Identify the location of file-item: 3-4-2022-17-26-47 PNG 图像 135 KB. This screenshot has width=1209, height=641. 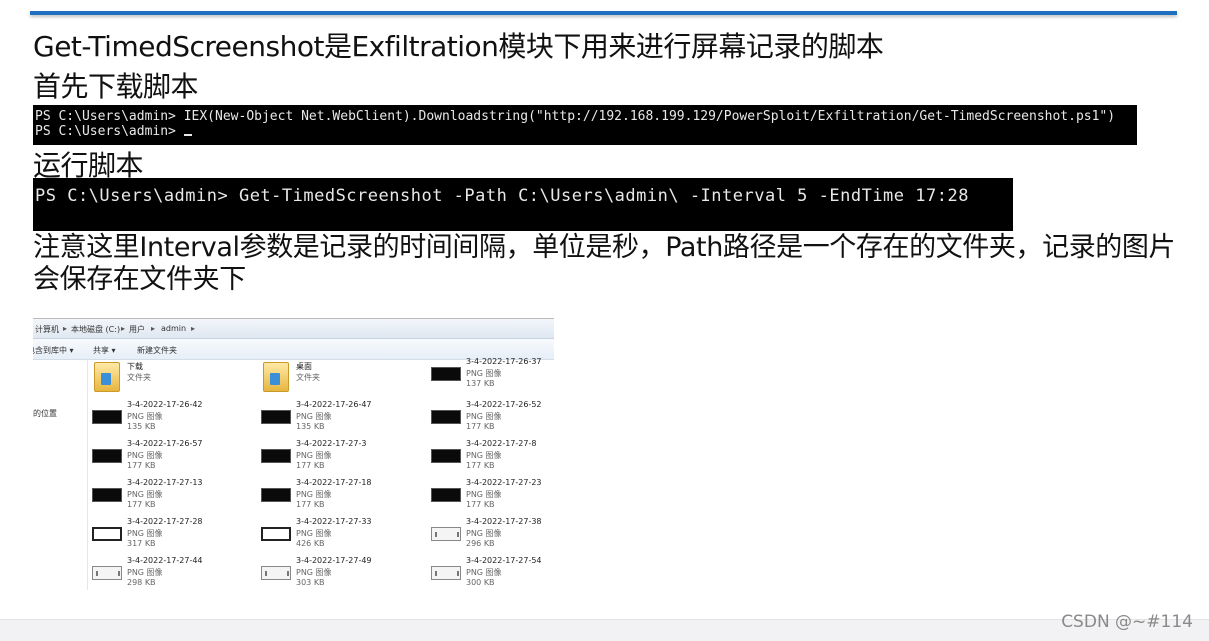
(337, 417).